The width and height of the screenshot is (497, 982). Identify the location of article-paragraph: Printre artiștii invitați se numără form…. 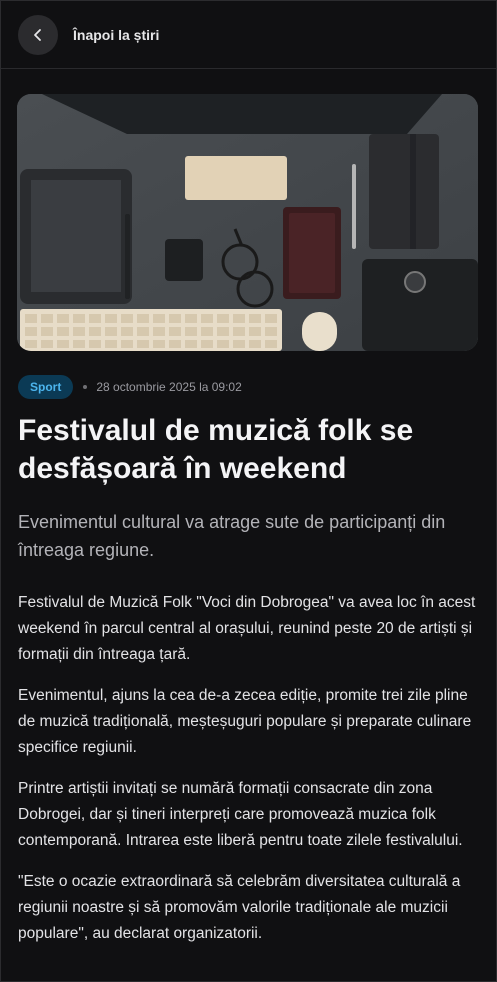
(240, 814).